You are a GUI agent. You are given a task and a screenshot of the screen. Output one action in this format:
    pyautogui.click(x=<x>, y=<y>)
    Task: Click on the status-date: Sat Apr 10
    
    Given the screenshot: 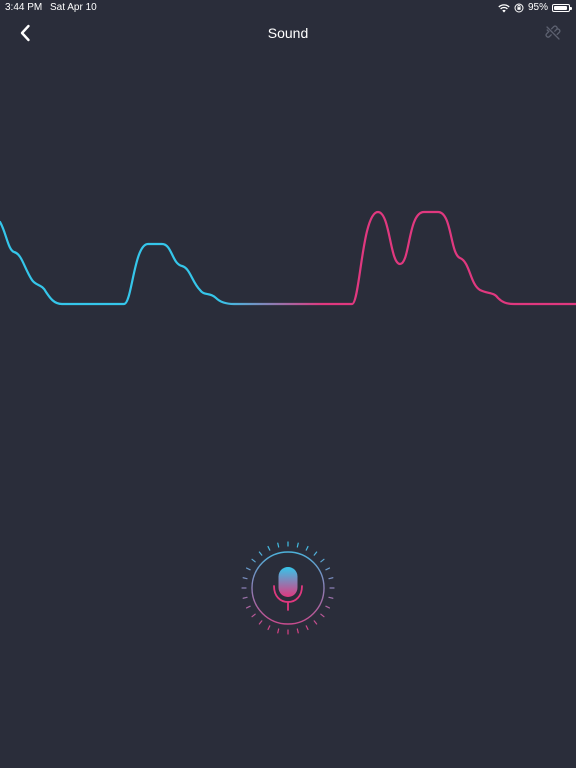 What is the action you would take?
    pyautogui.click(x=73, y=7)
    